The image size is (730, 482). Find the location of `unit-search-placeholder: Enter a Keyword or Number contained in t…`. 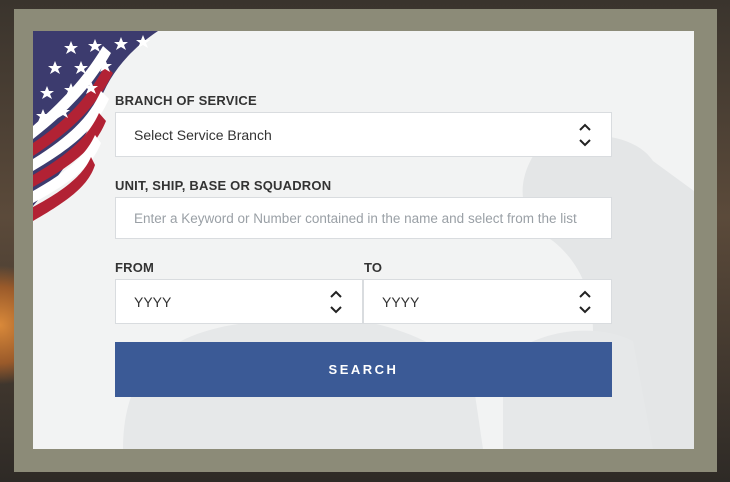

unit-search-placeholder: Enter a Keyword or Number contained in t… is located at coordinates (355, 218).